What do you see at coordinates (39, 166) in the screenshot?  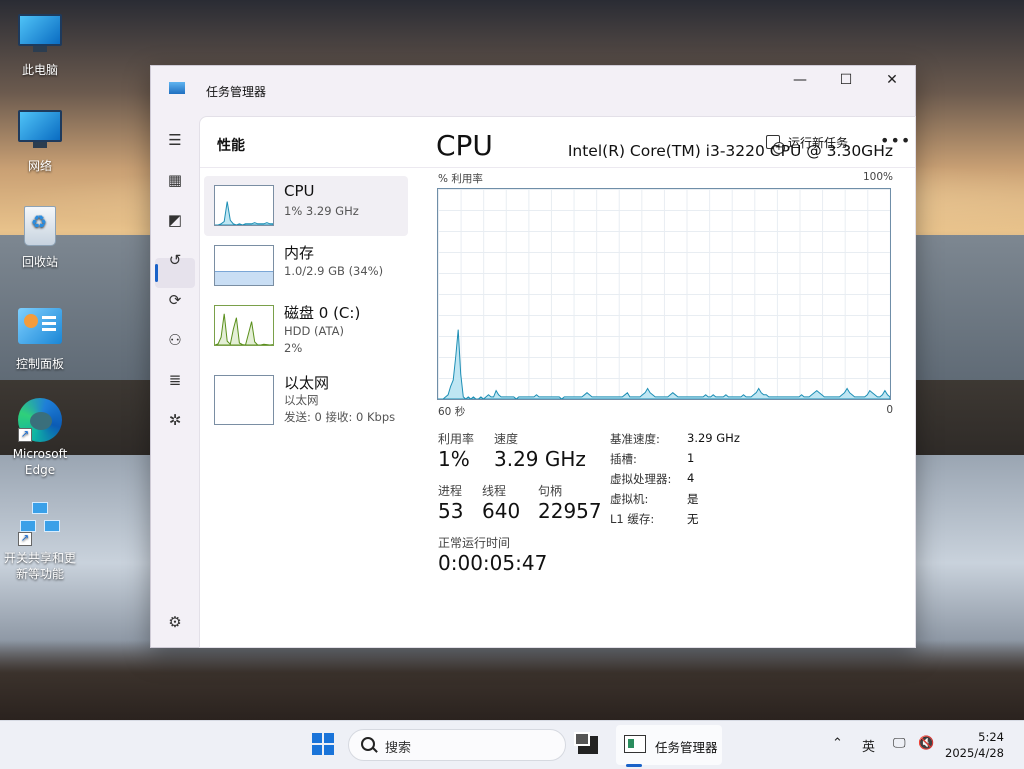 I see `desktop-icon-label: 网络` at bounding box center [39, 166].